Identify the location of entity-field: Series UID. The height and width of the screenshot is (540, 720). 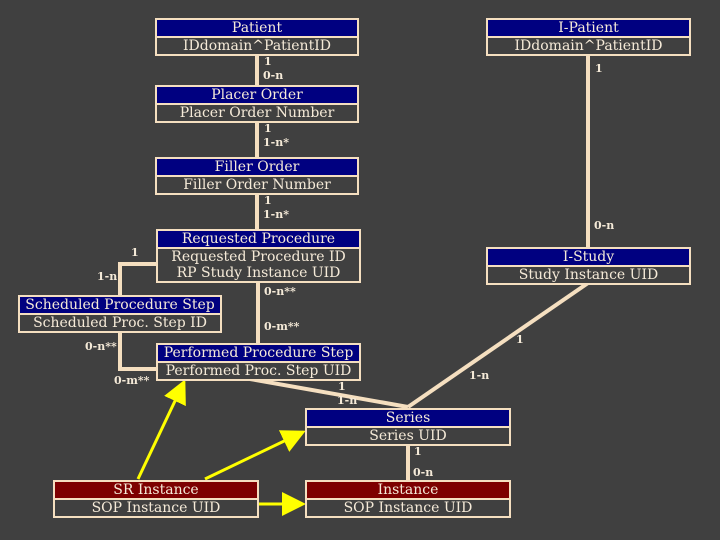
(408, 436).